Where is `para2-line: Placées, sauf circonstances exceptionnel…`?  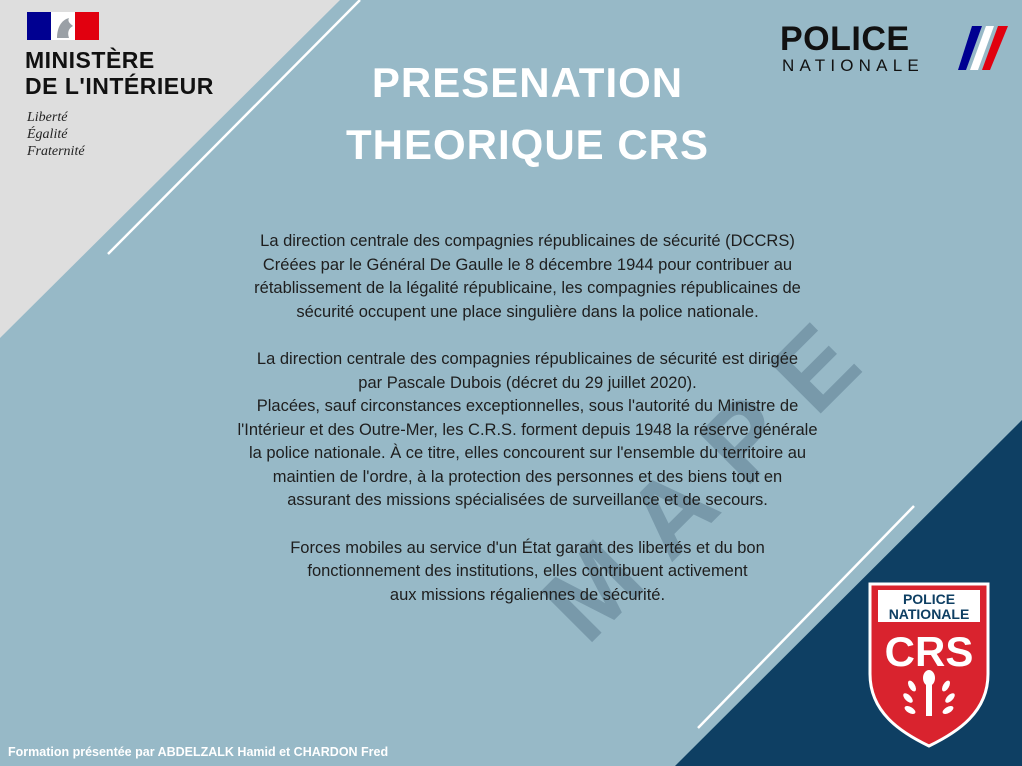 para2-line: Placées, sauf circonstances exceptionnel… is located at coordinates (527, 406).